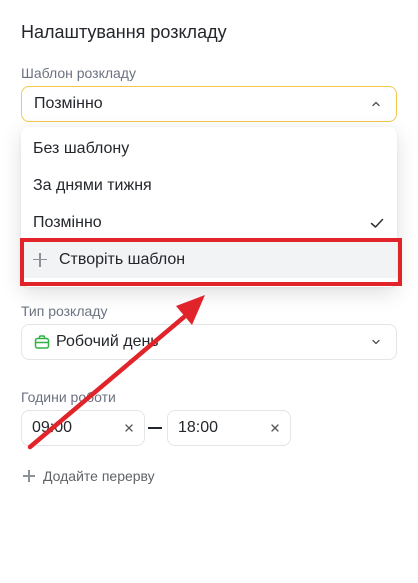  What do you see at coordinates (209, 104) in the screenshot?
I see `template-select: Позмінно` at bounding box center [209, 104].